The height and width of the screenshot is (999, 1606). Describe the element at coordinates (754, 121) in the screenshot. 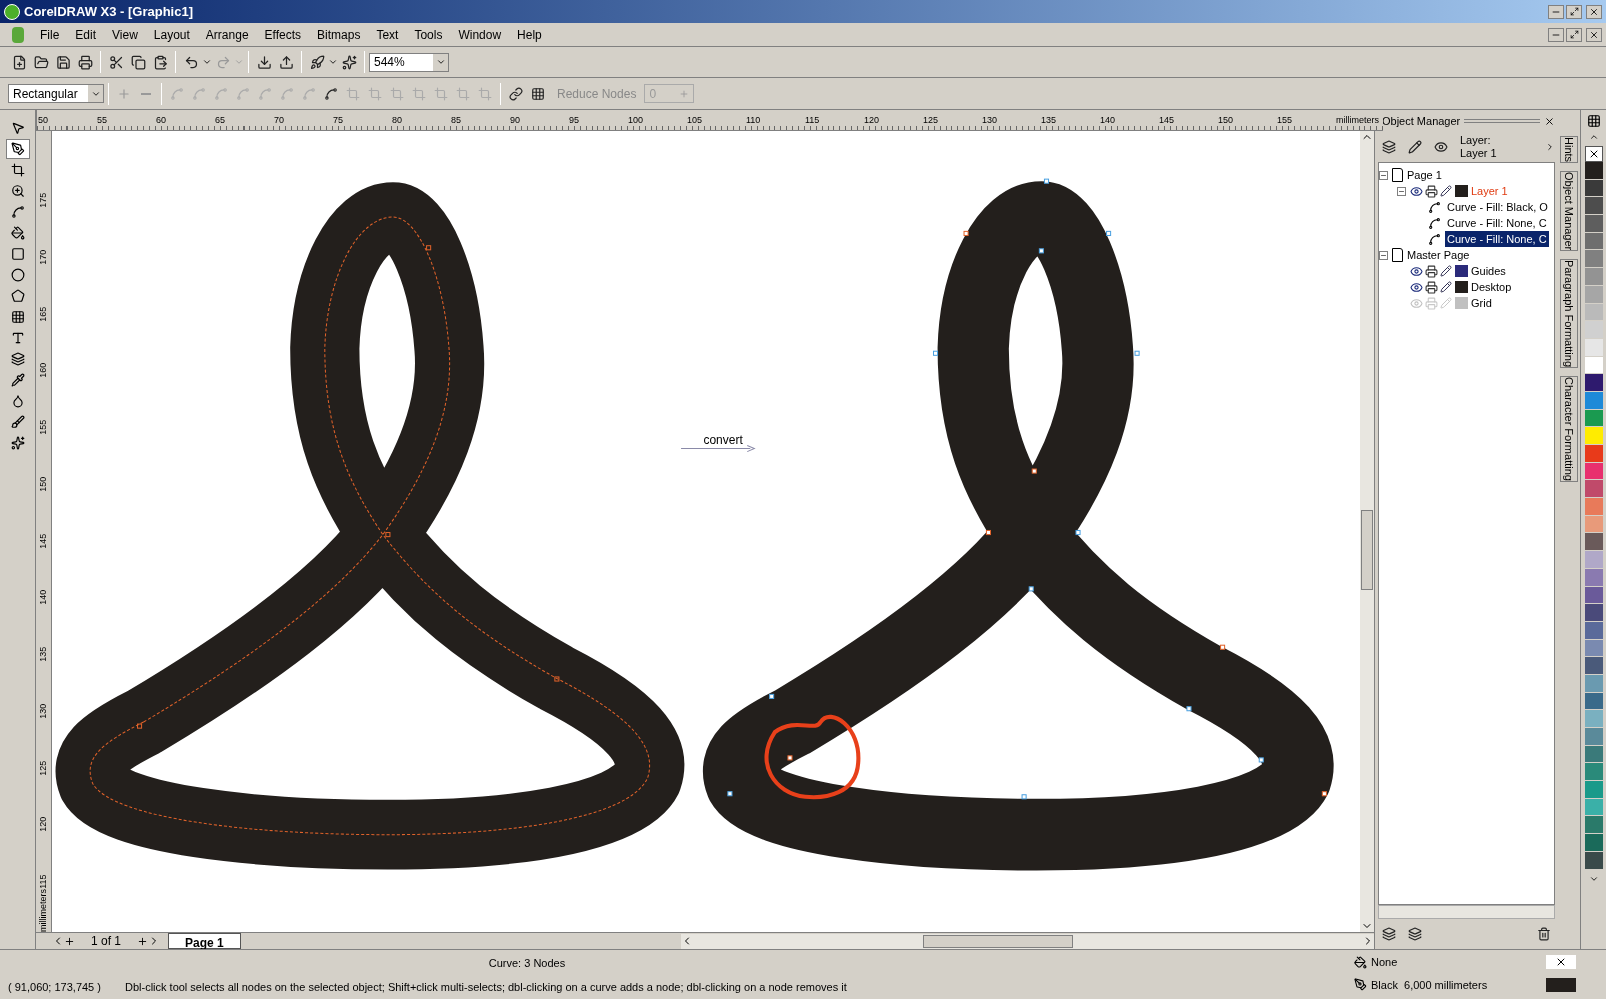

I see `ruler-label: 110` at that location.